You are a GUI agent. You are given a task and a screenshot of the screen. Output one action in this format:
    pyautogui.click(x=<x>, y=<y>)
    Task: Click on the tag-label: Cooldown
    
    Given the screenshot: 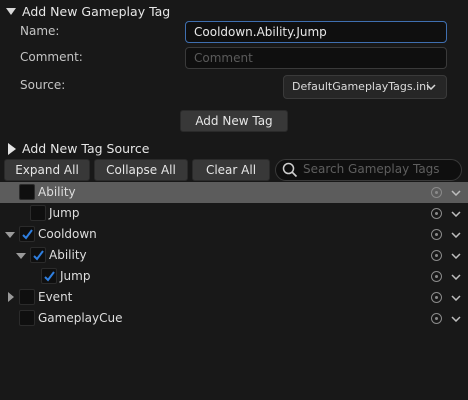 What is the action you would take?
    pyautogui.click(x=67, y=234)
    